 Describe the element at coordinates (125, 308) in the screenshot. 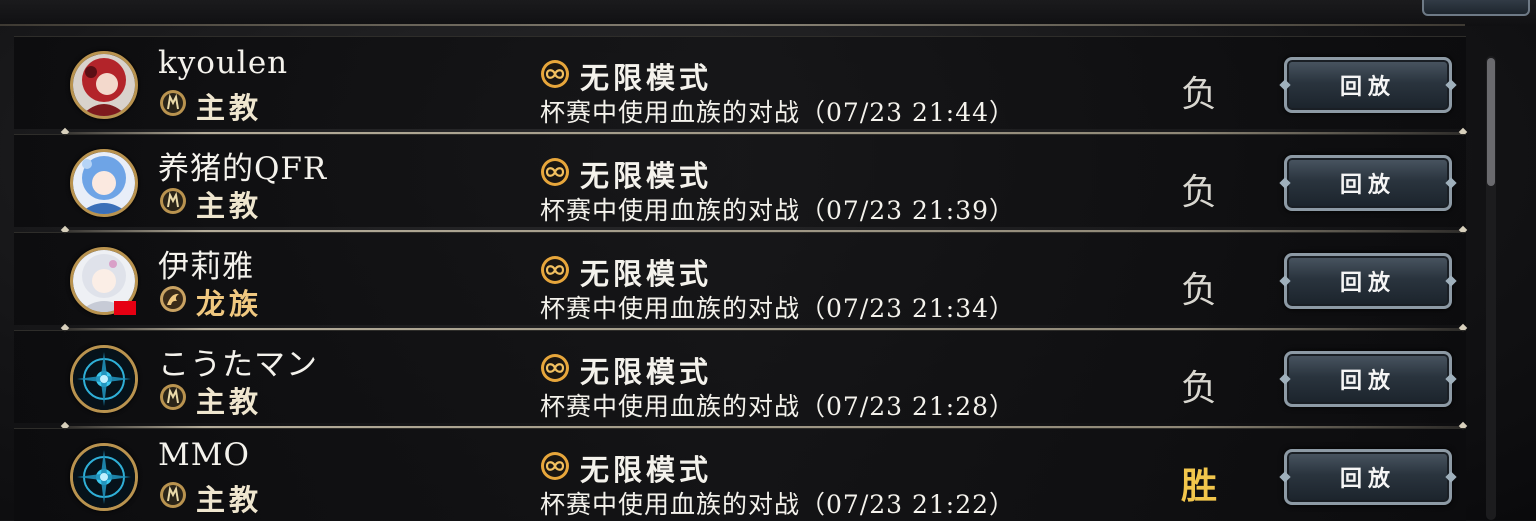

I see `china-flag-icon` at that location.